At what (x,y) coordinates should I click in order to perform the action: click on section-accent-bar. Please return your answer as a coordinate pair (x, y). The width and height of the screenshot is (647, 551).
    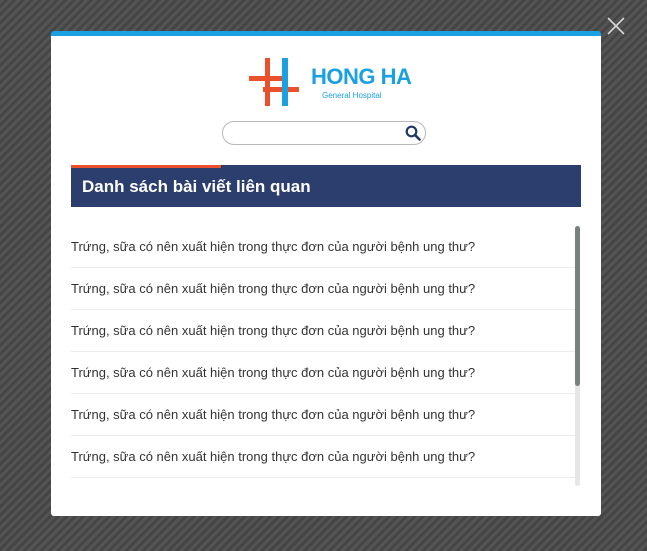
    Looking at the image, I should click on (146, 166).